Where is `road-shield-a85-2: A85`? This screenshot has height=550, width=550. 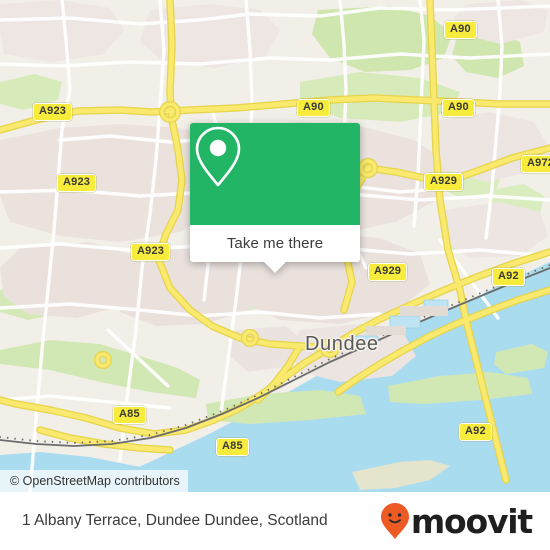
road-shield-a85-2: A85 is located at coordinates (232, 447).